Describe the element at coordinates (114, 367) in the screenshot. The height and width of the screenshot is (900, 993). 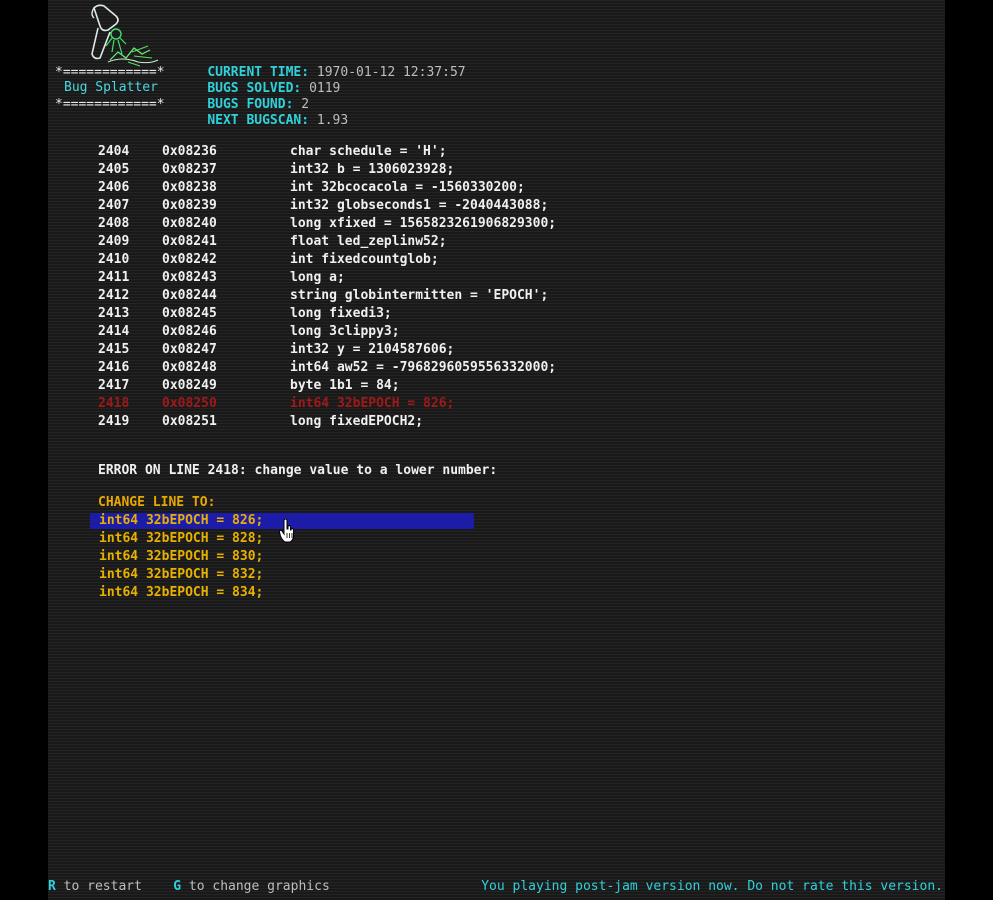
I see `line-number: 2416` at that location.